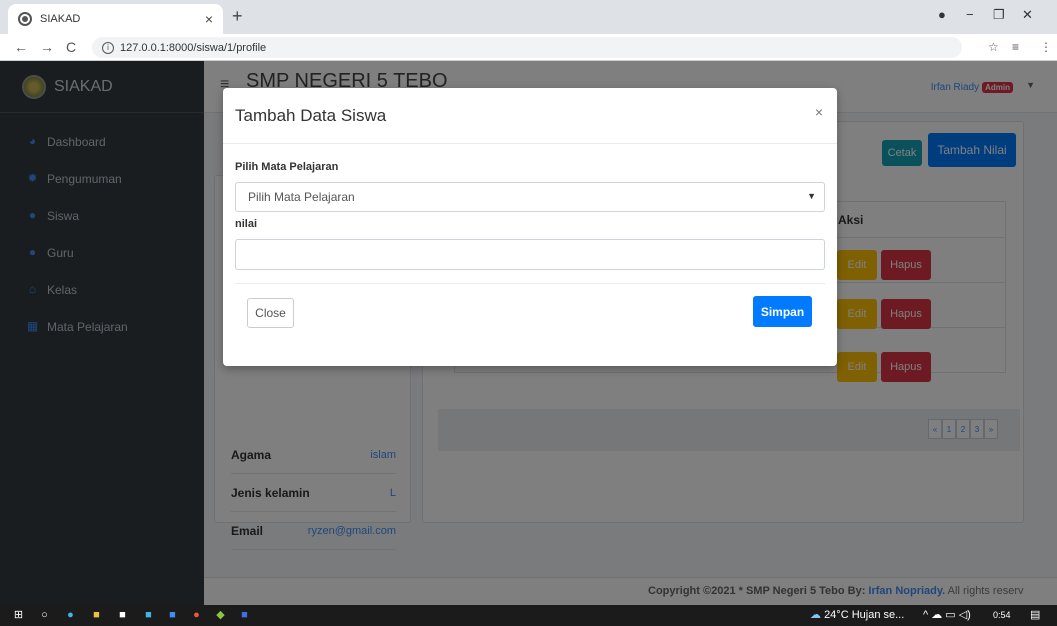 The image size is (1057, 626). What do you see at coordinates (530, 254) in the screenshot?
I see `nilai-input` at bounding box center [530, 254].